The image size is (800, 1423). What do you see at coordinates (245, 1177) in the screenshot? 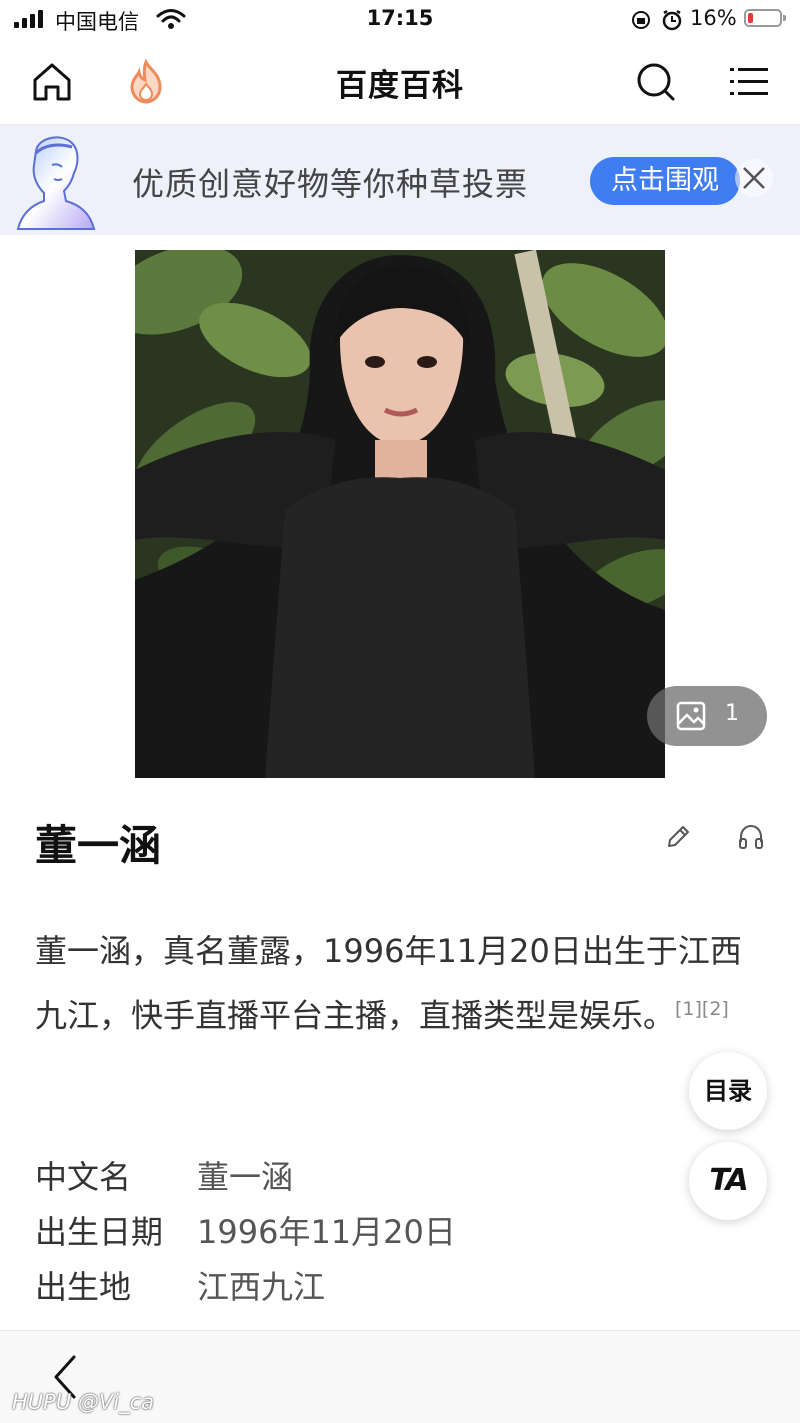
I see `info-value: 董一涵` at bounding box center [245, 1177].